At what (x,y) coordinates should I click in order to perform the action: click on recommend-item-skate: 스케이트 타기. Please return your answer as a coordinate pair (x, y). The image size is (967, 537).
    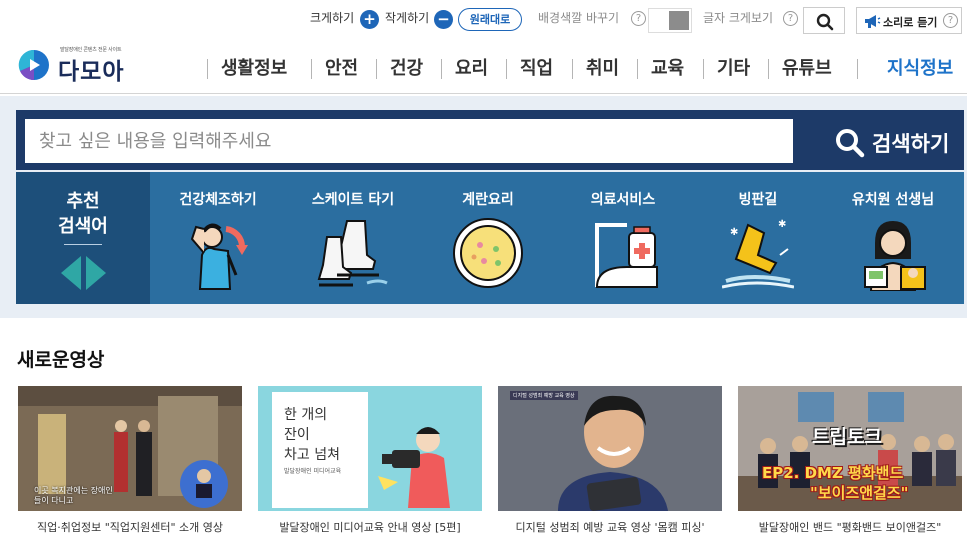
    Looking at the image, I should click on (353, 238).